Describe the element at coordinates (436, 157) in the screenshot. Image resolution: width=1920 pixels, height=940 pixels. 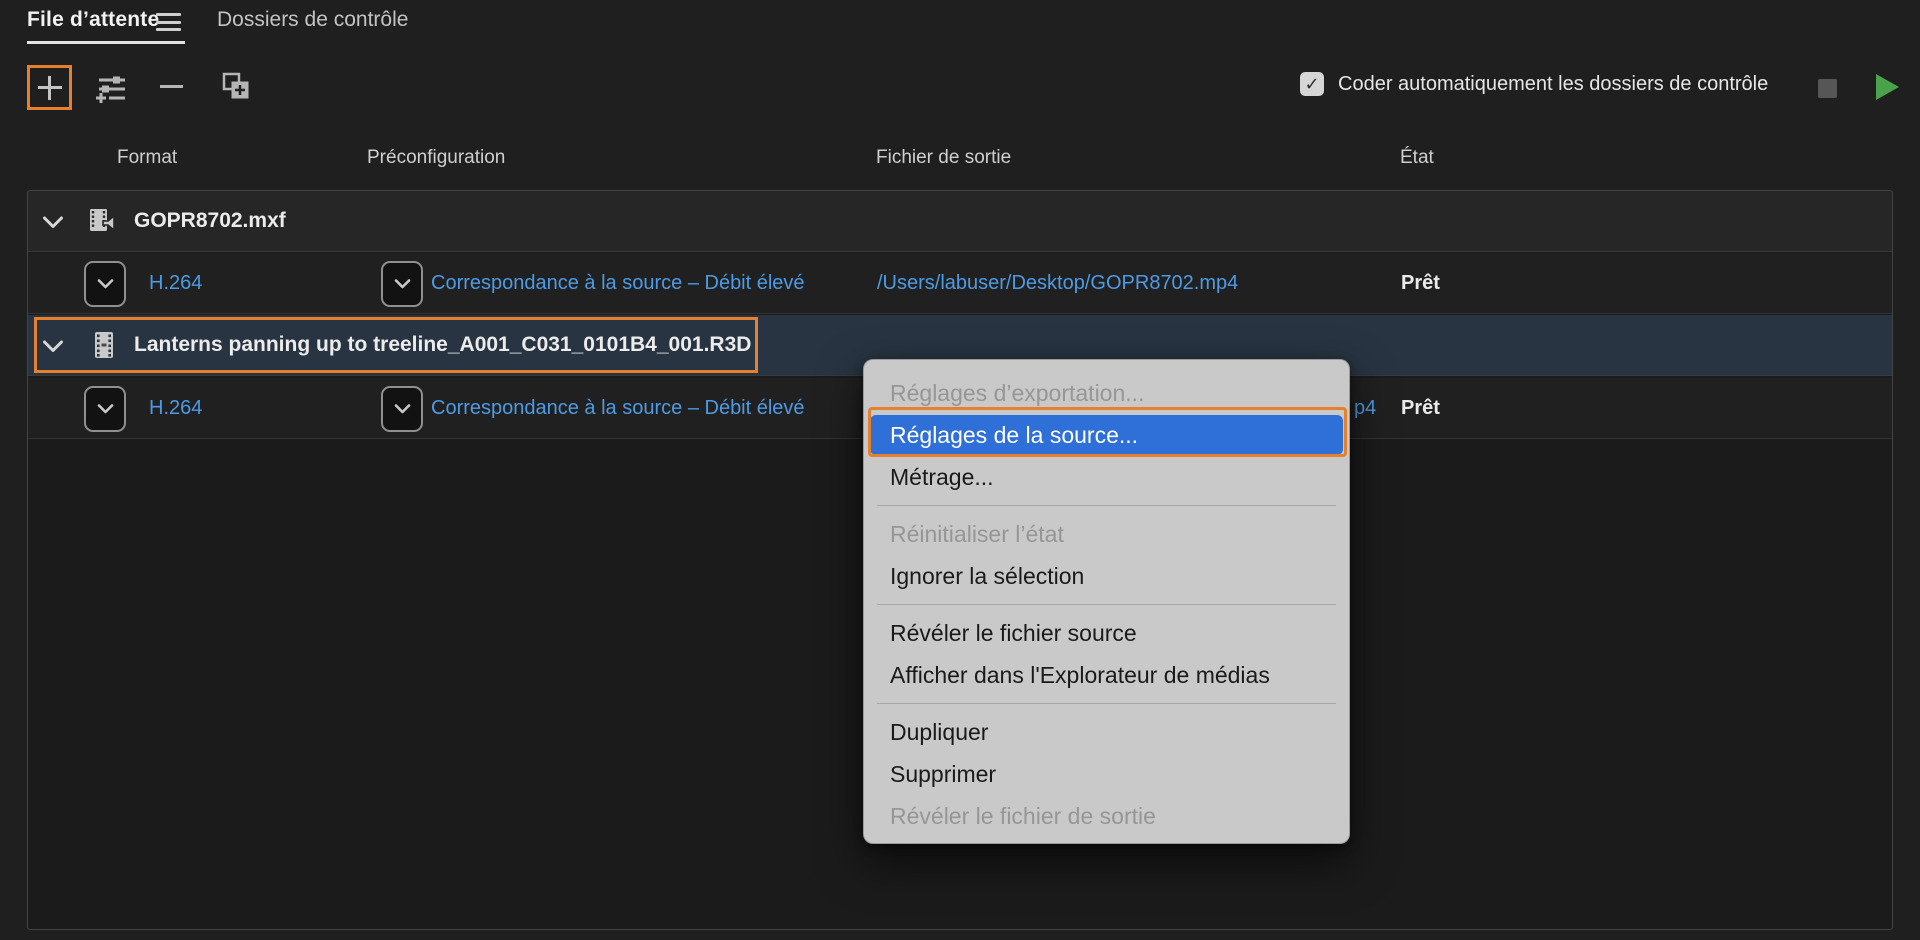
I see `column-header-preset: Préconfiguration` at that location.